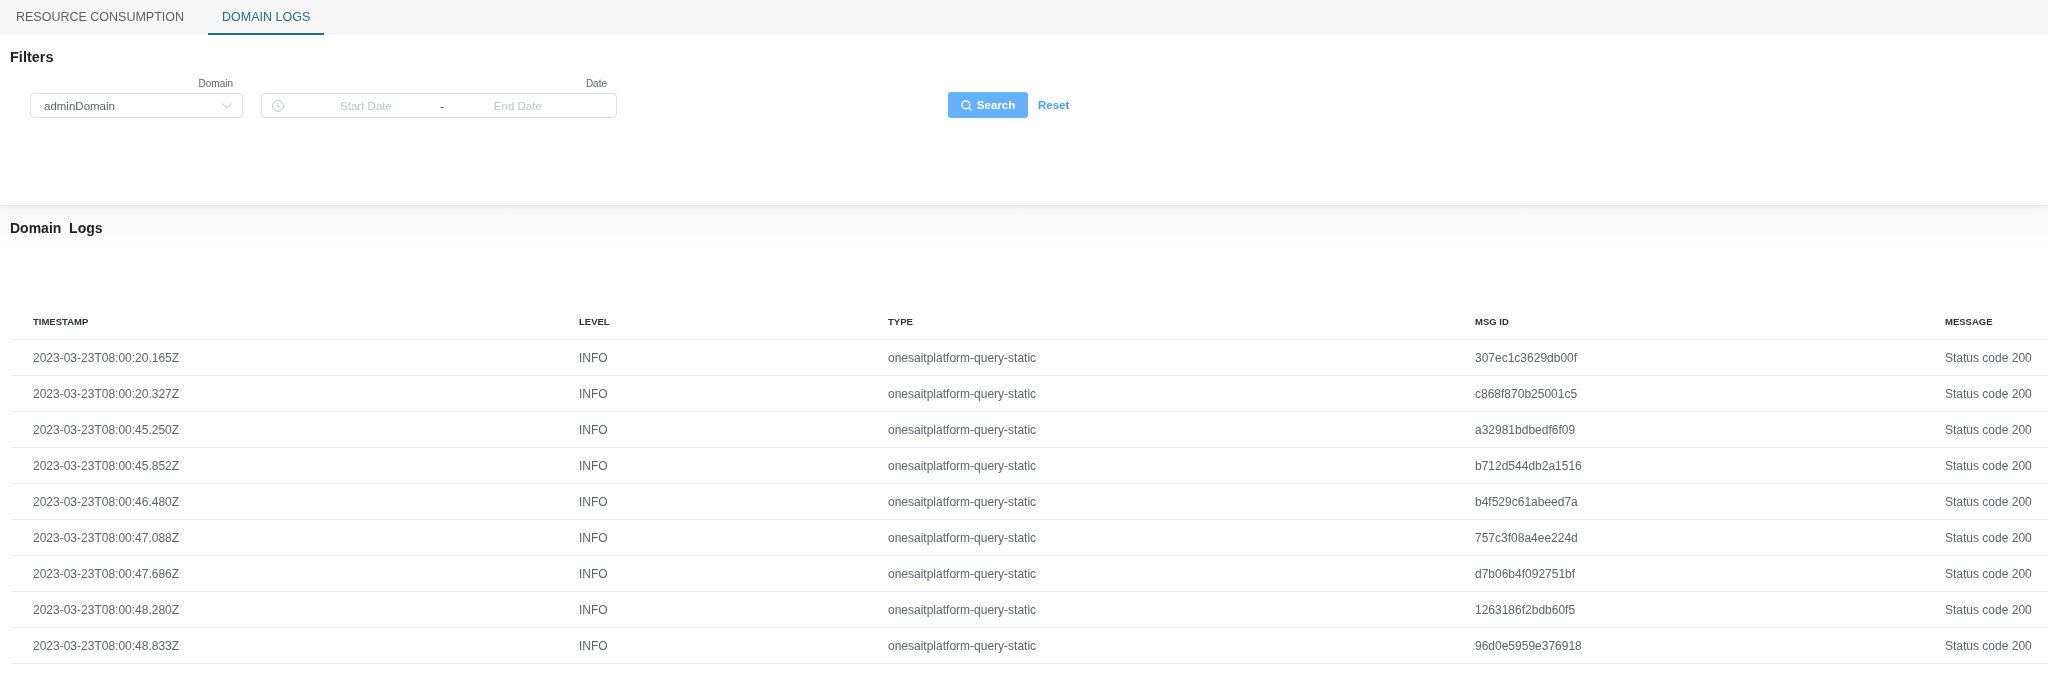 This screenshot has height=690, width=2048. Describe the element at coordinates (596, 84) in the screenshot. I see `field-label: Date` at that location.